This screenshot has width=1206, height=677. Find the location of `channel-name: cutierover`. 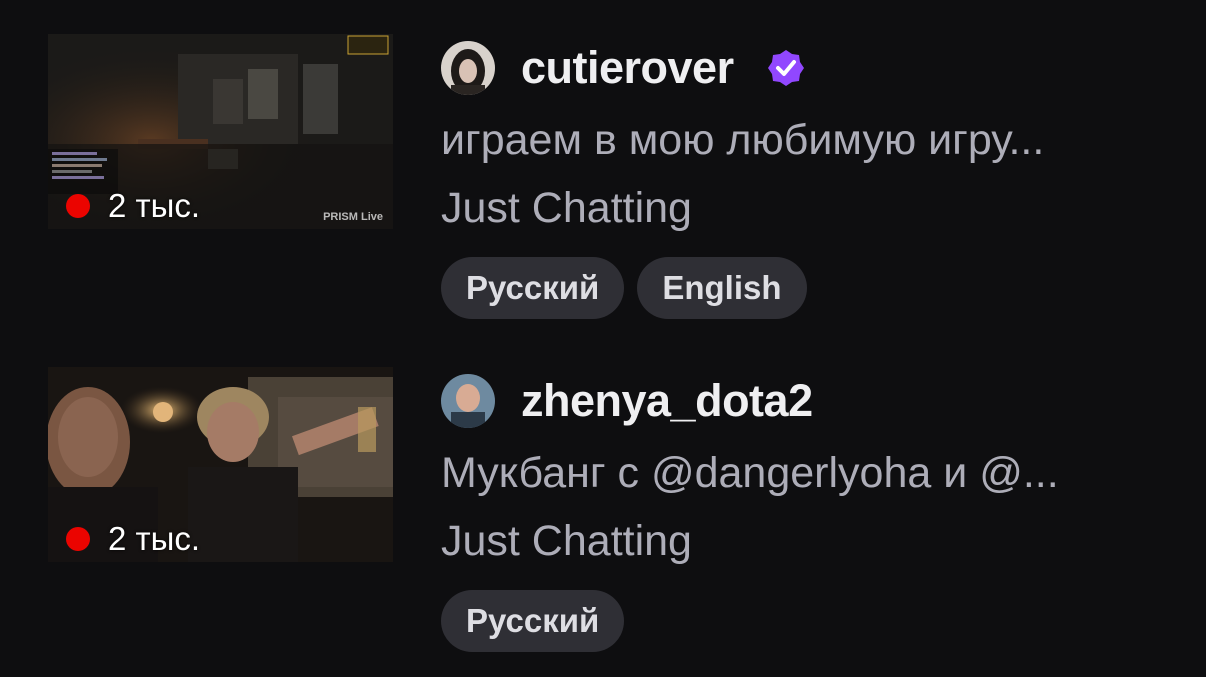

channel-name: cutierover is located at coordinates (627, 68).